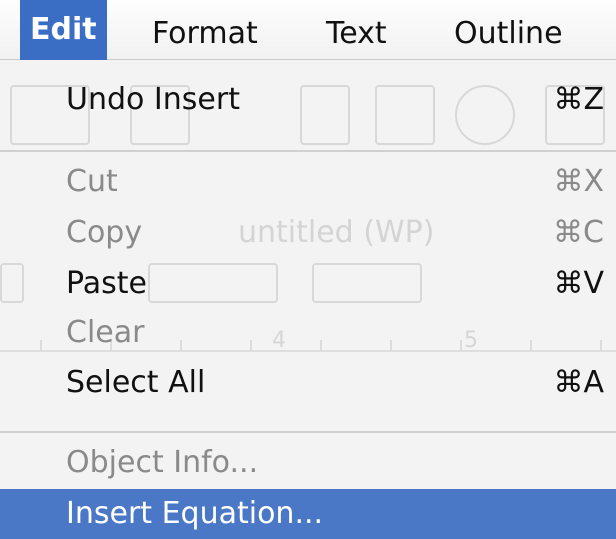 This screenshot has width=616, height=539. What do you see at coordinates (308, 383) in the screenshot?
I see `menu-item-select-all: Select All ⌘A` at bounding box center [308, 383].